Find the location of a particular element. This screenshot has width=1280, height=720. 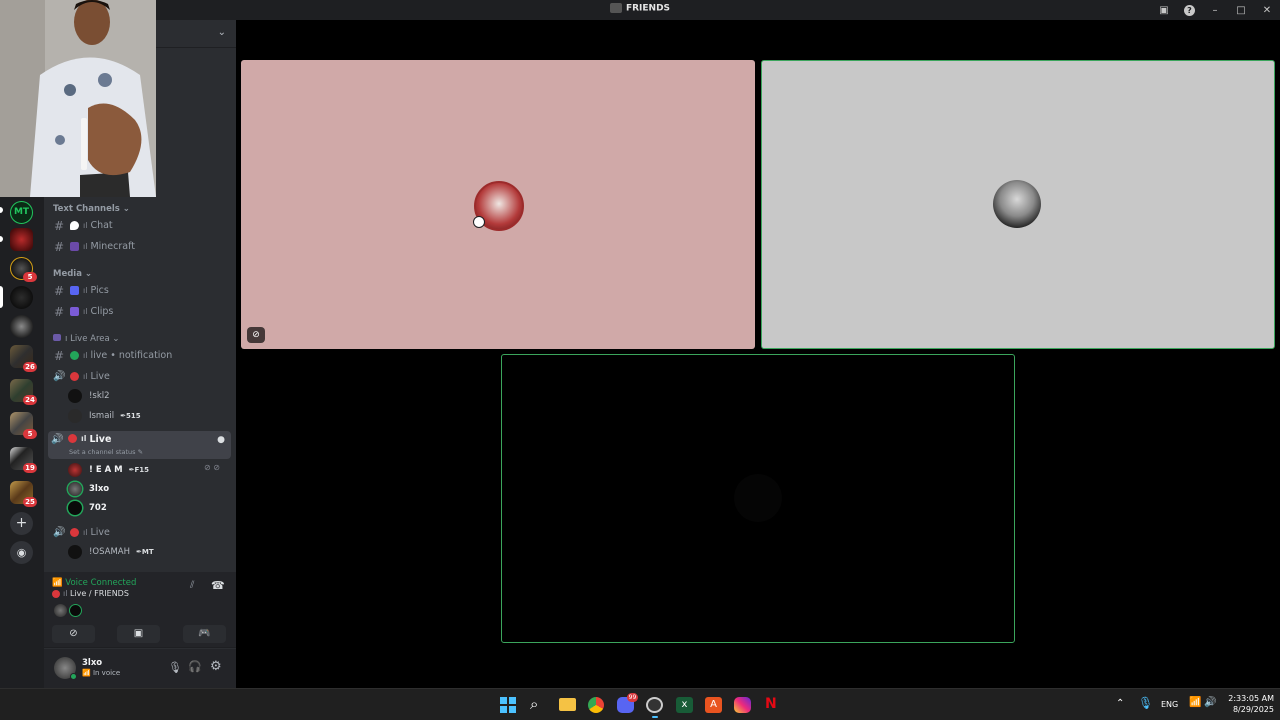

voice-user: !skl2 is located at coordinates (89, 396).